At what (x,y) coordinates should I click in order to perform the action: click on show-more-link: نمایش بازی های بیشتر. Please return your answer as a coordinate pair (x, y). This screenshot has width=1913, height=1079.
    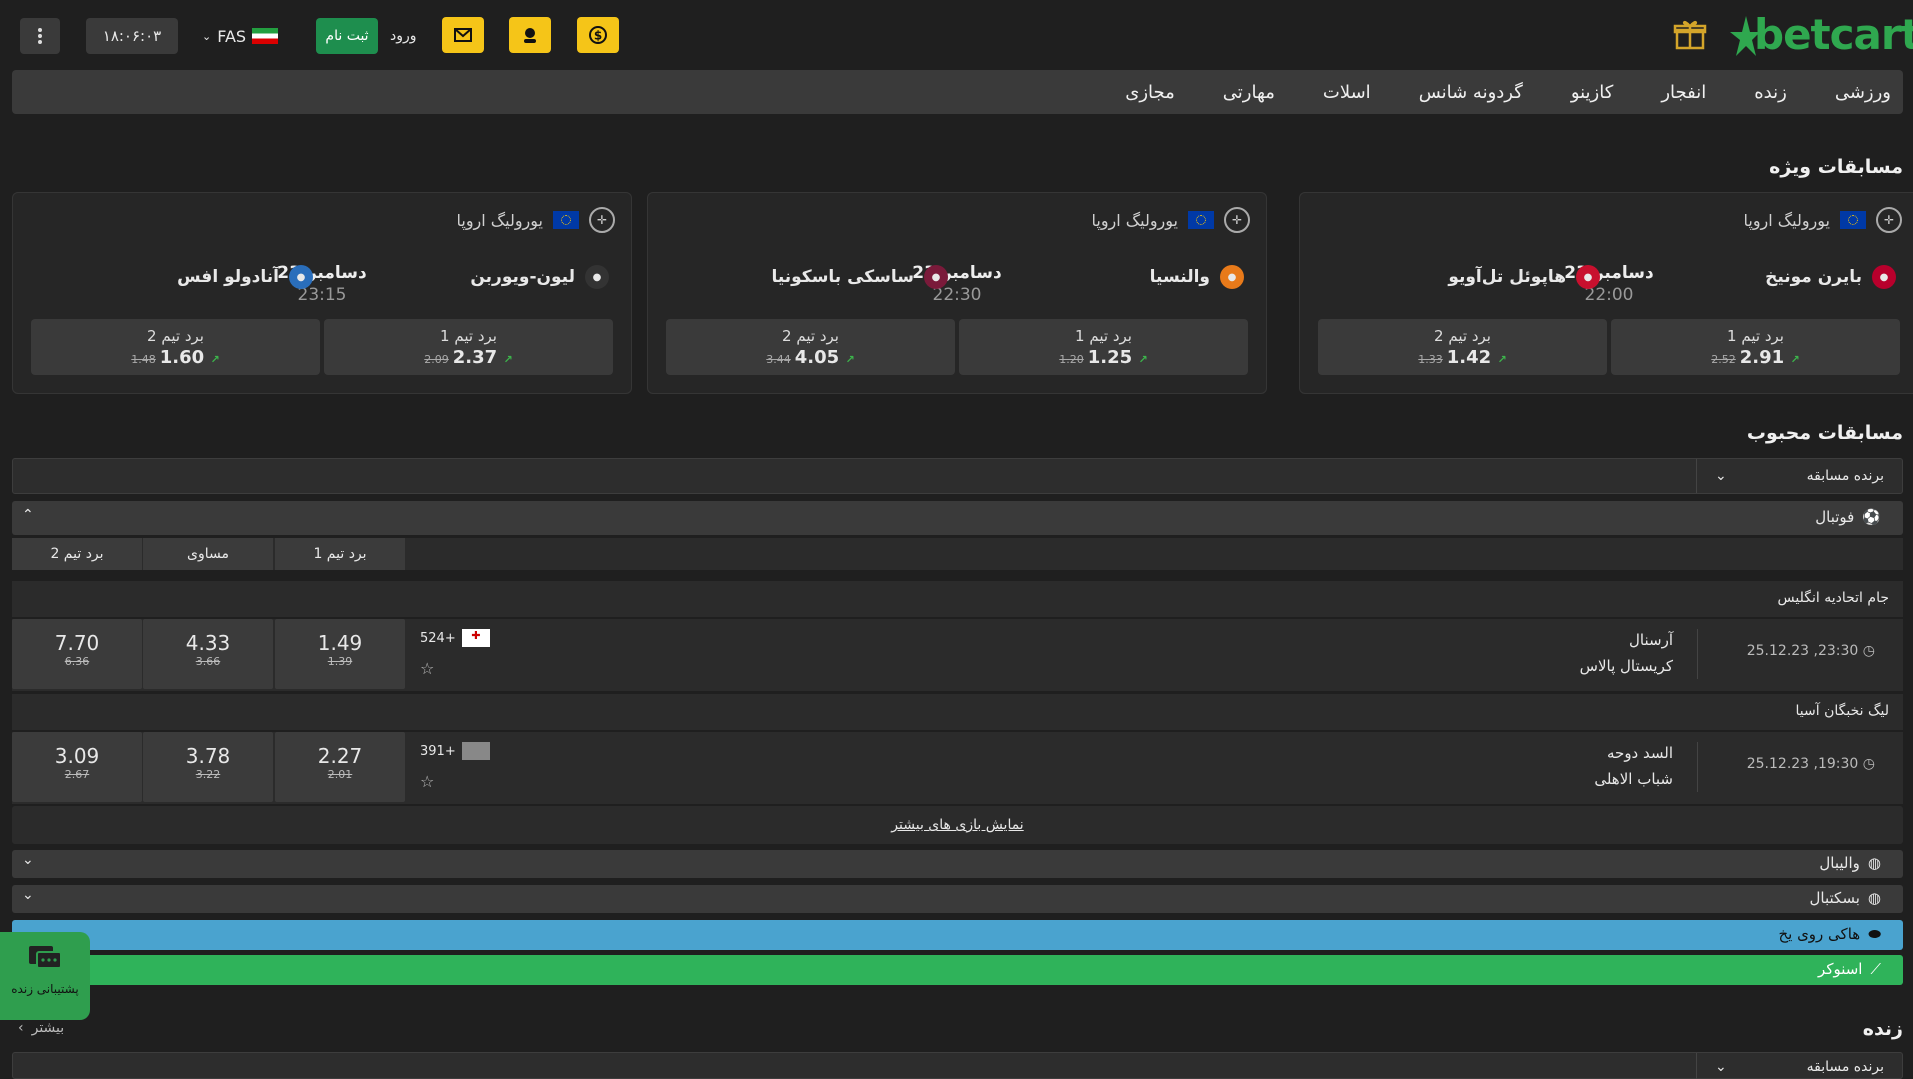
    Looking at the image, I should click on (957, 825).